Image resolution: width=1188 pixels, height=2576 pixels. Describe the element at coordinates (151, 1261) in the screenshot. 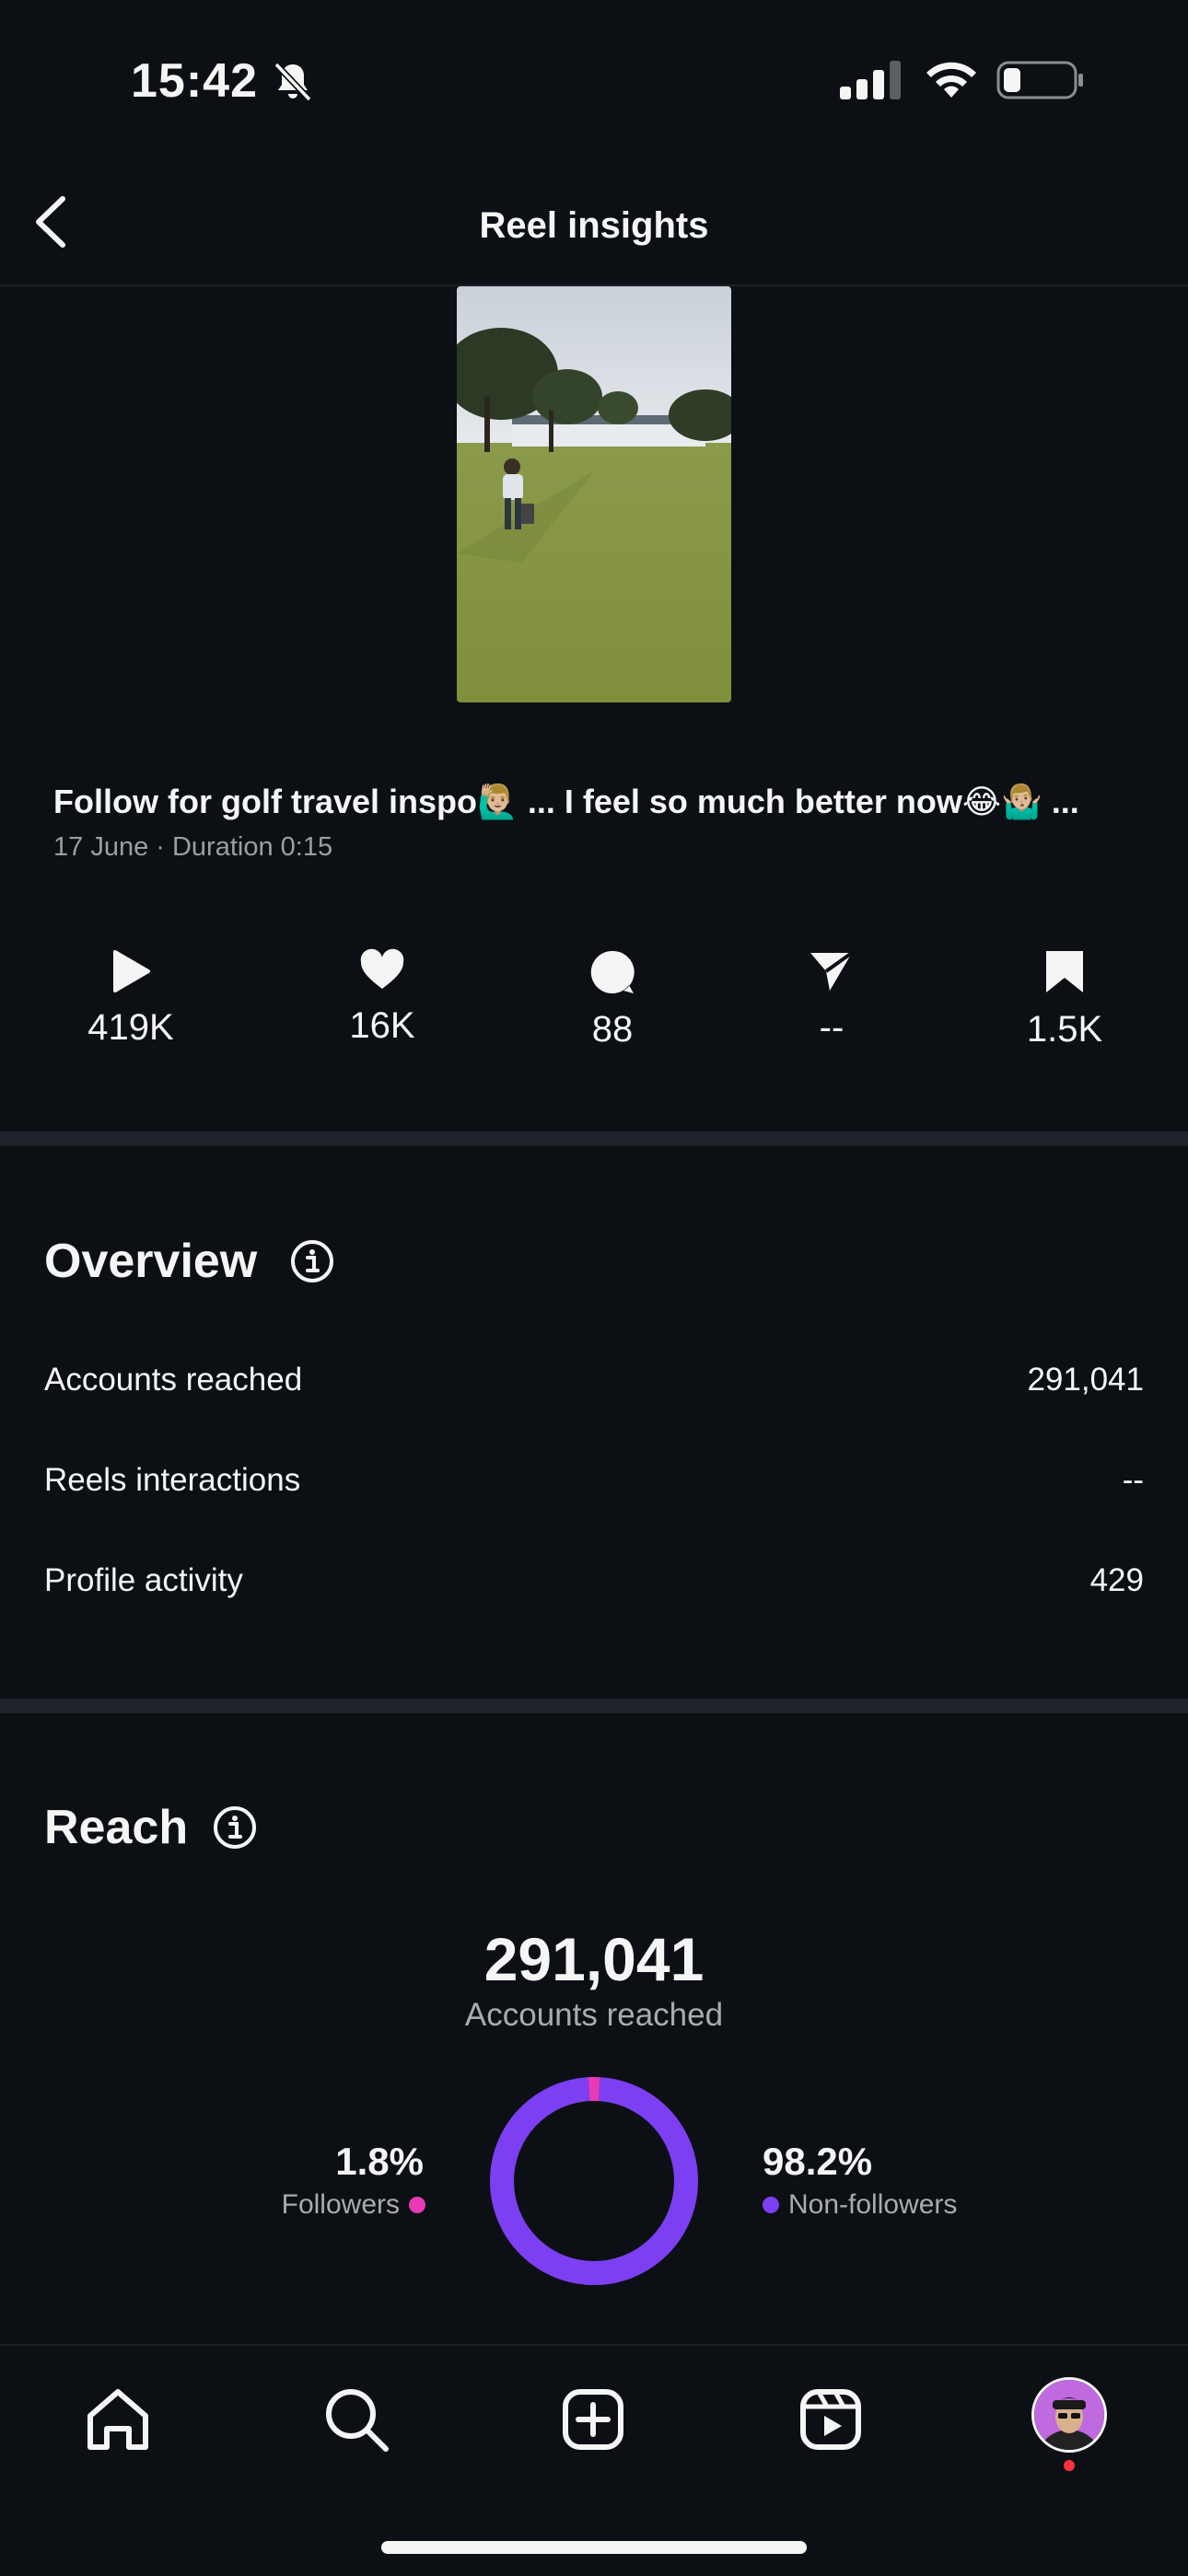

I see `overview-title: Overview` at that location.